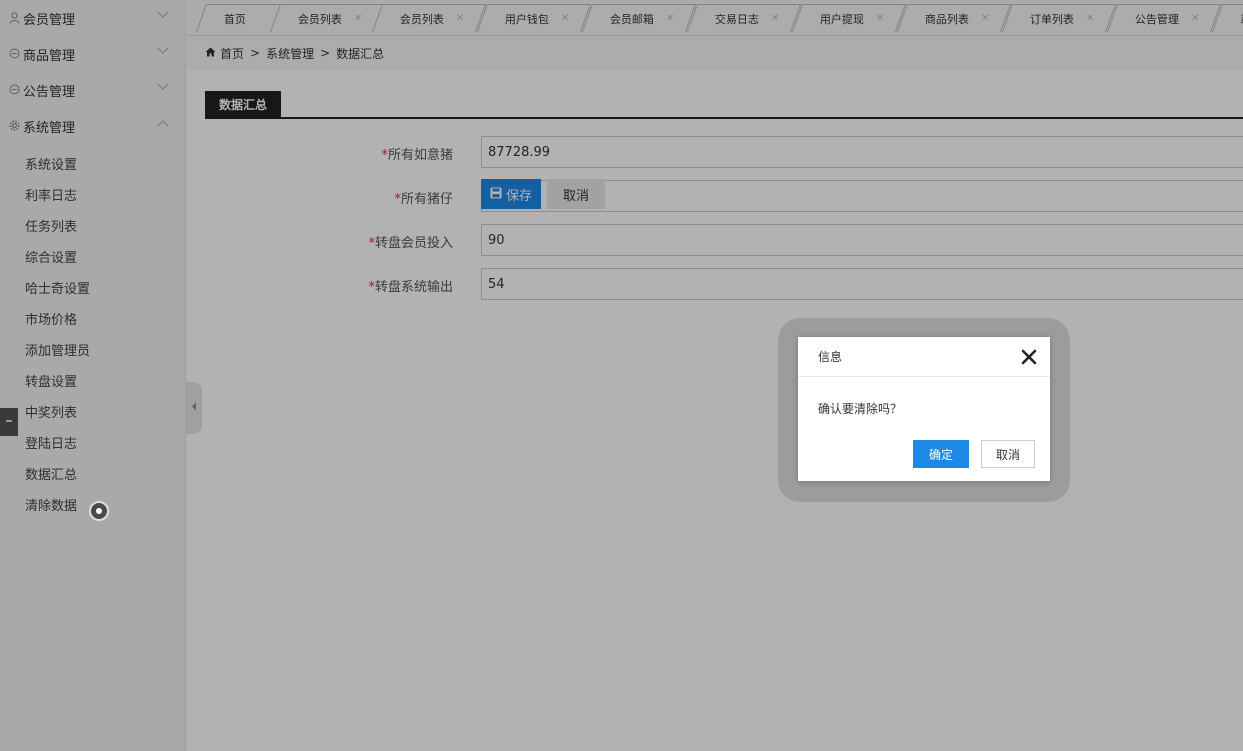 The width and height of the screenshot is (1243, 751). I want to click on dialog-header: 信息, so click(924, 357).